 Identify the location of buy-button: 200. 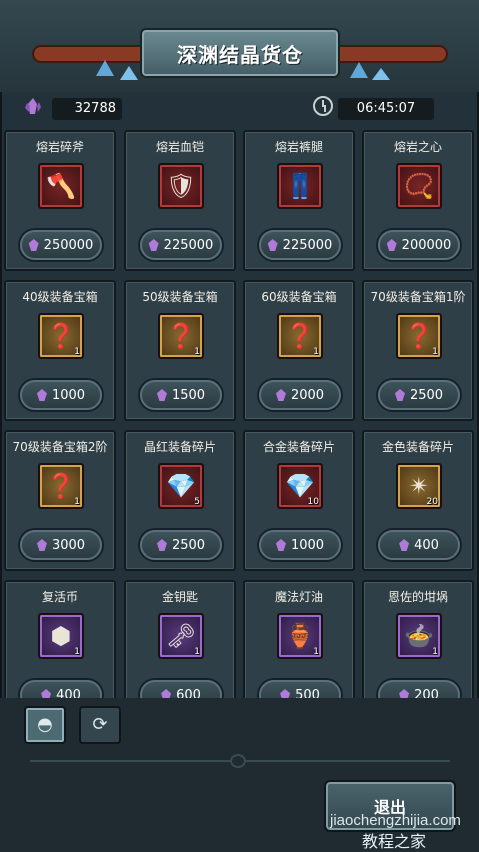
(419, 689).